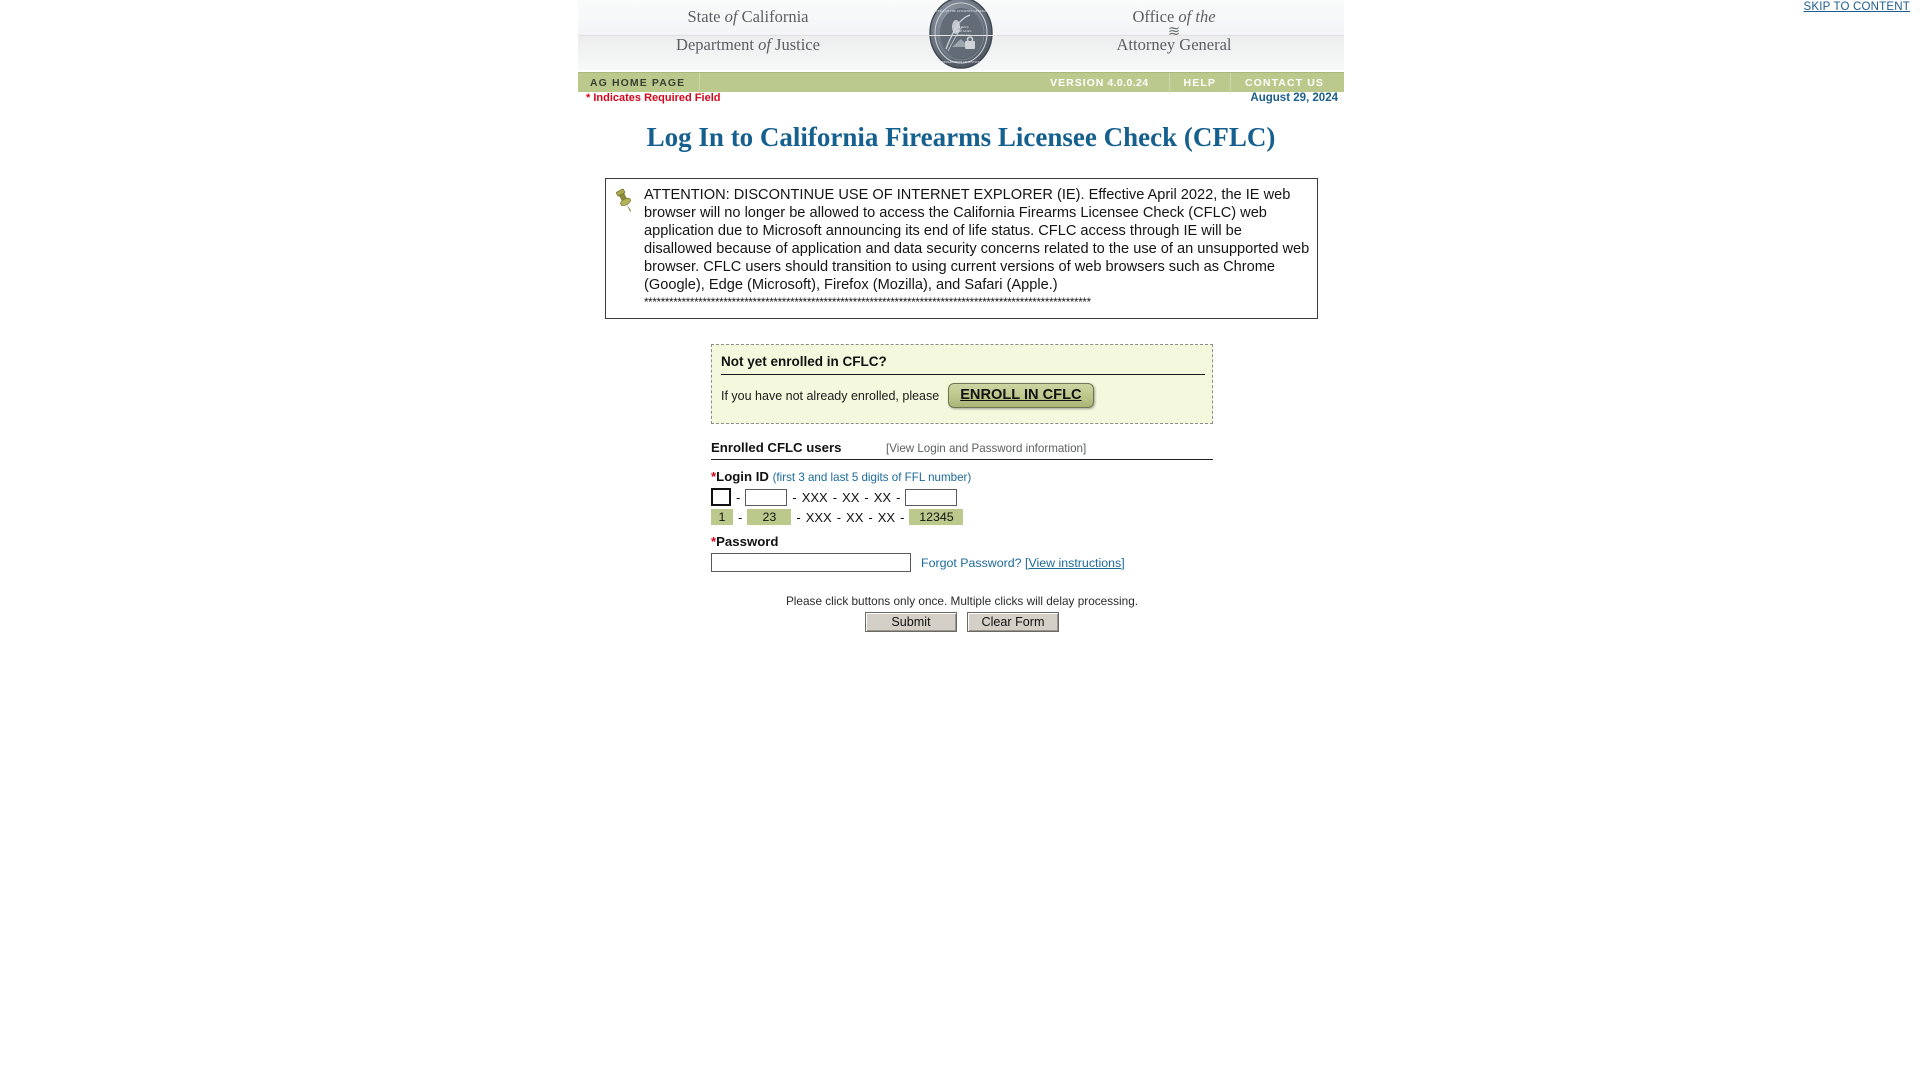 The height and width of the screenshot is (1080, 1920). Describe the element at coordinates (1294, 98) in the screenshot. I see `current-date: August 29, 2024` at that location.